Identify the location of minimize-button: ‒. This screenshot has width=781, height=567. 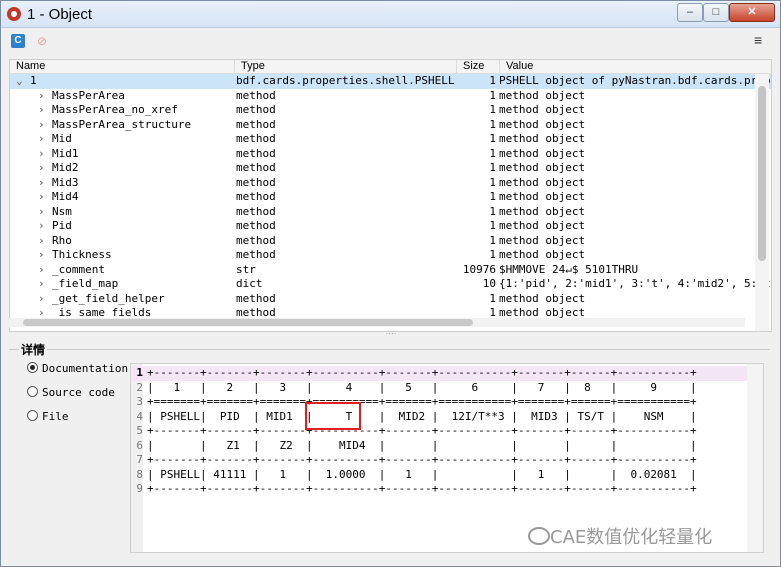
(690, 12).